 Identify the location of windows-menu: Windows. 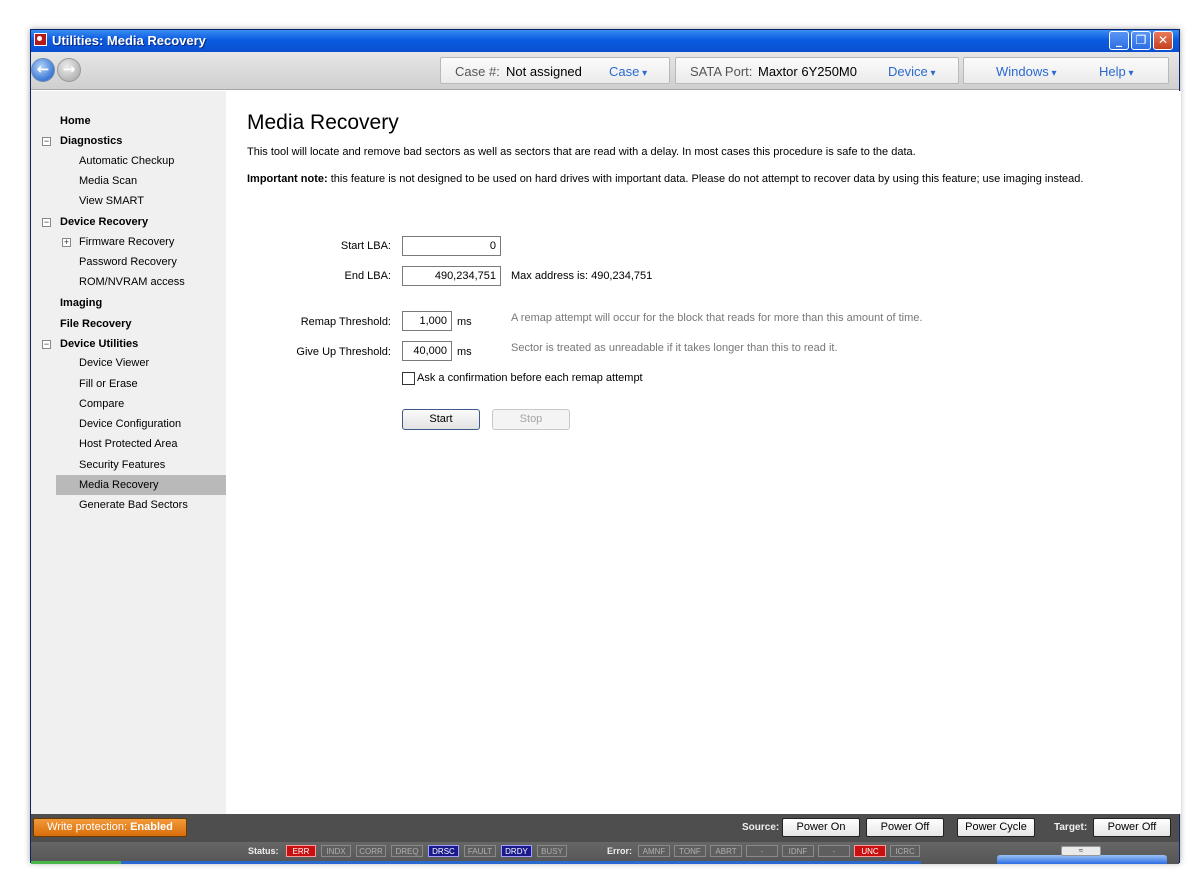
(1026, 71).